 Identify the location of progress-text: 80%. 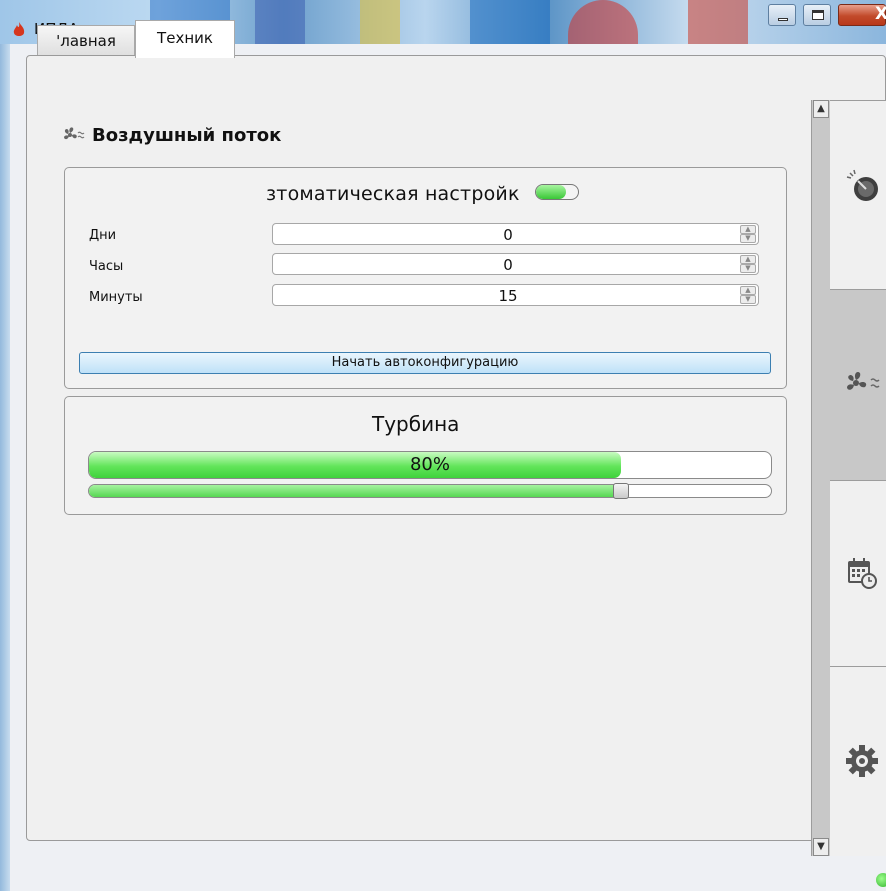
(429, 464).